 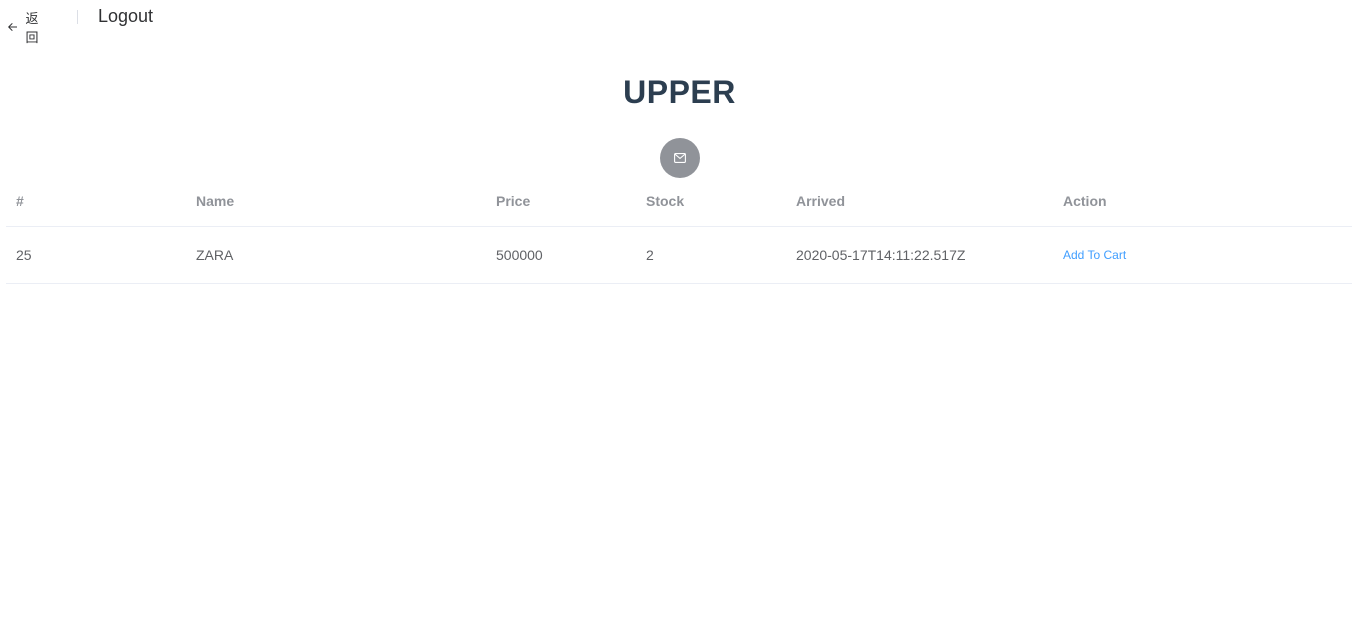 What do you see at coordinates (679, 92) in the screenshot?
I see `store-title: UPPER` at bounding box center [679, 92].